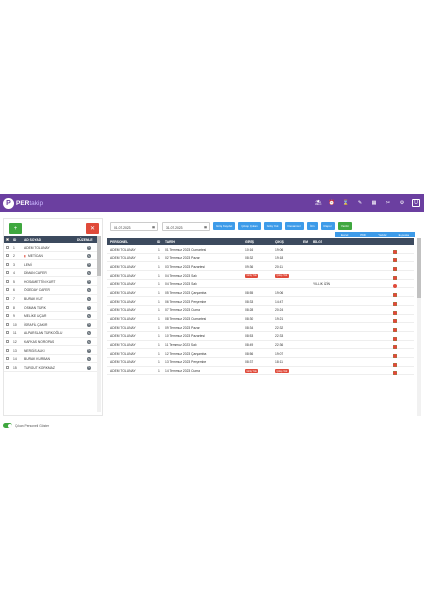  Describe the element at coordinates (7, 239) in the screenshot. I see `select-all-checkbox` at that location.